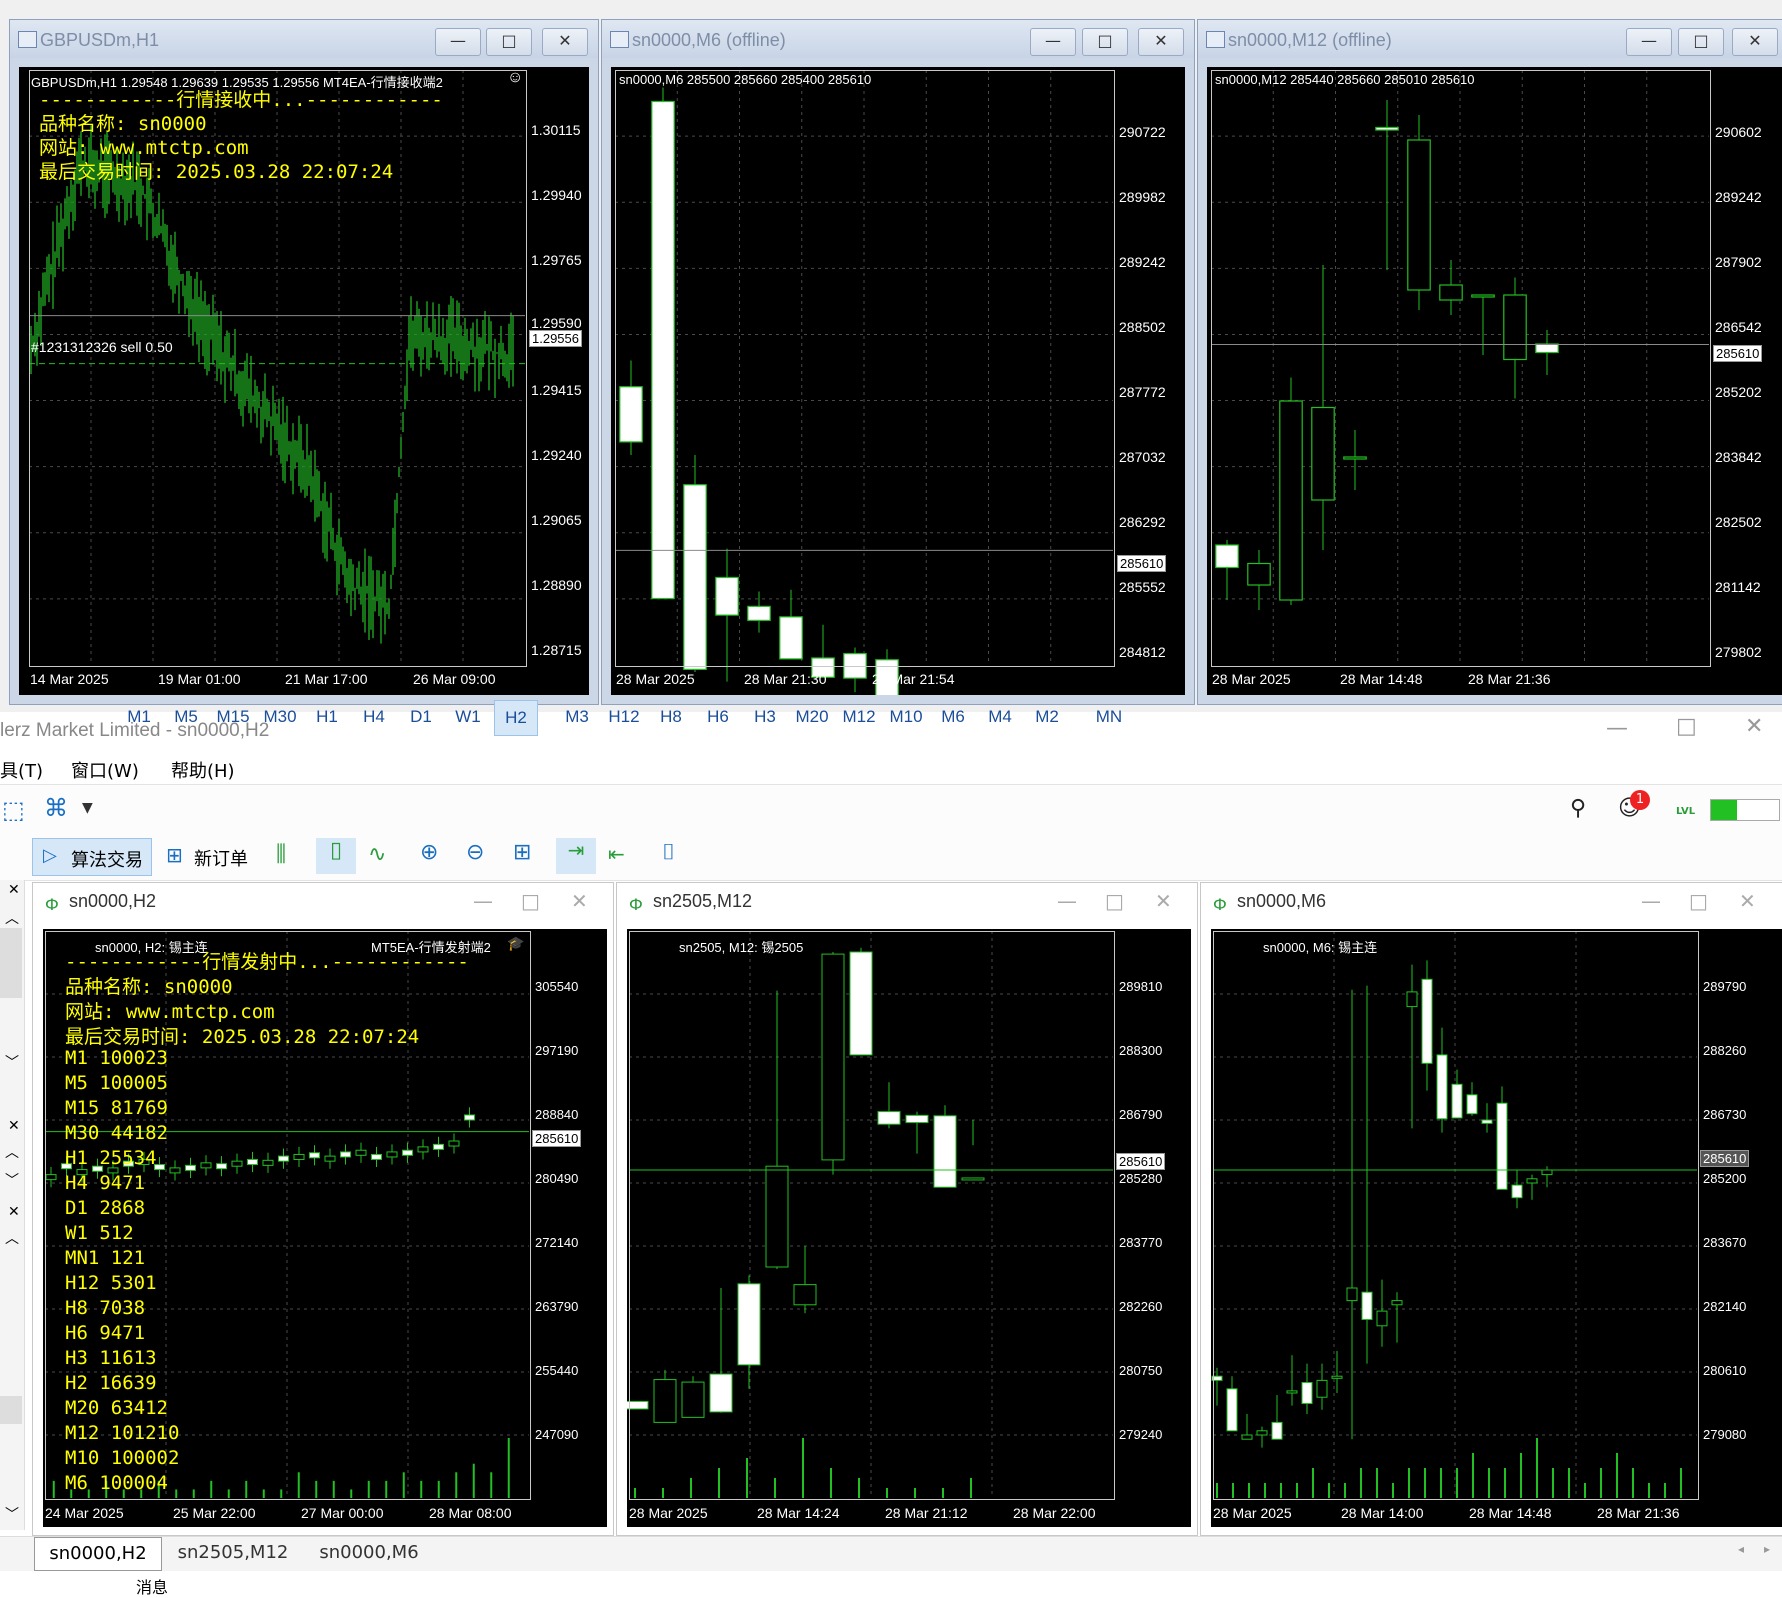  Describe the element at coordinates (13, 810) in the screenshot. I see `crosshair-tool-icon: ⬚` at that location.